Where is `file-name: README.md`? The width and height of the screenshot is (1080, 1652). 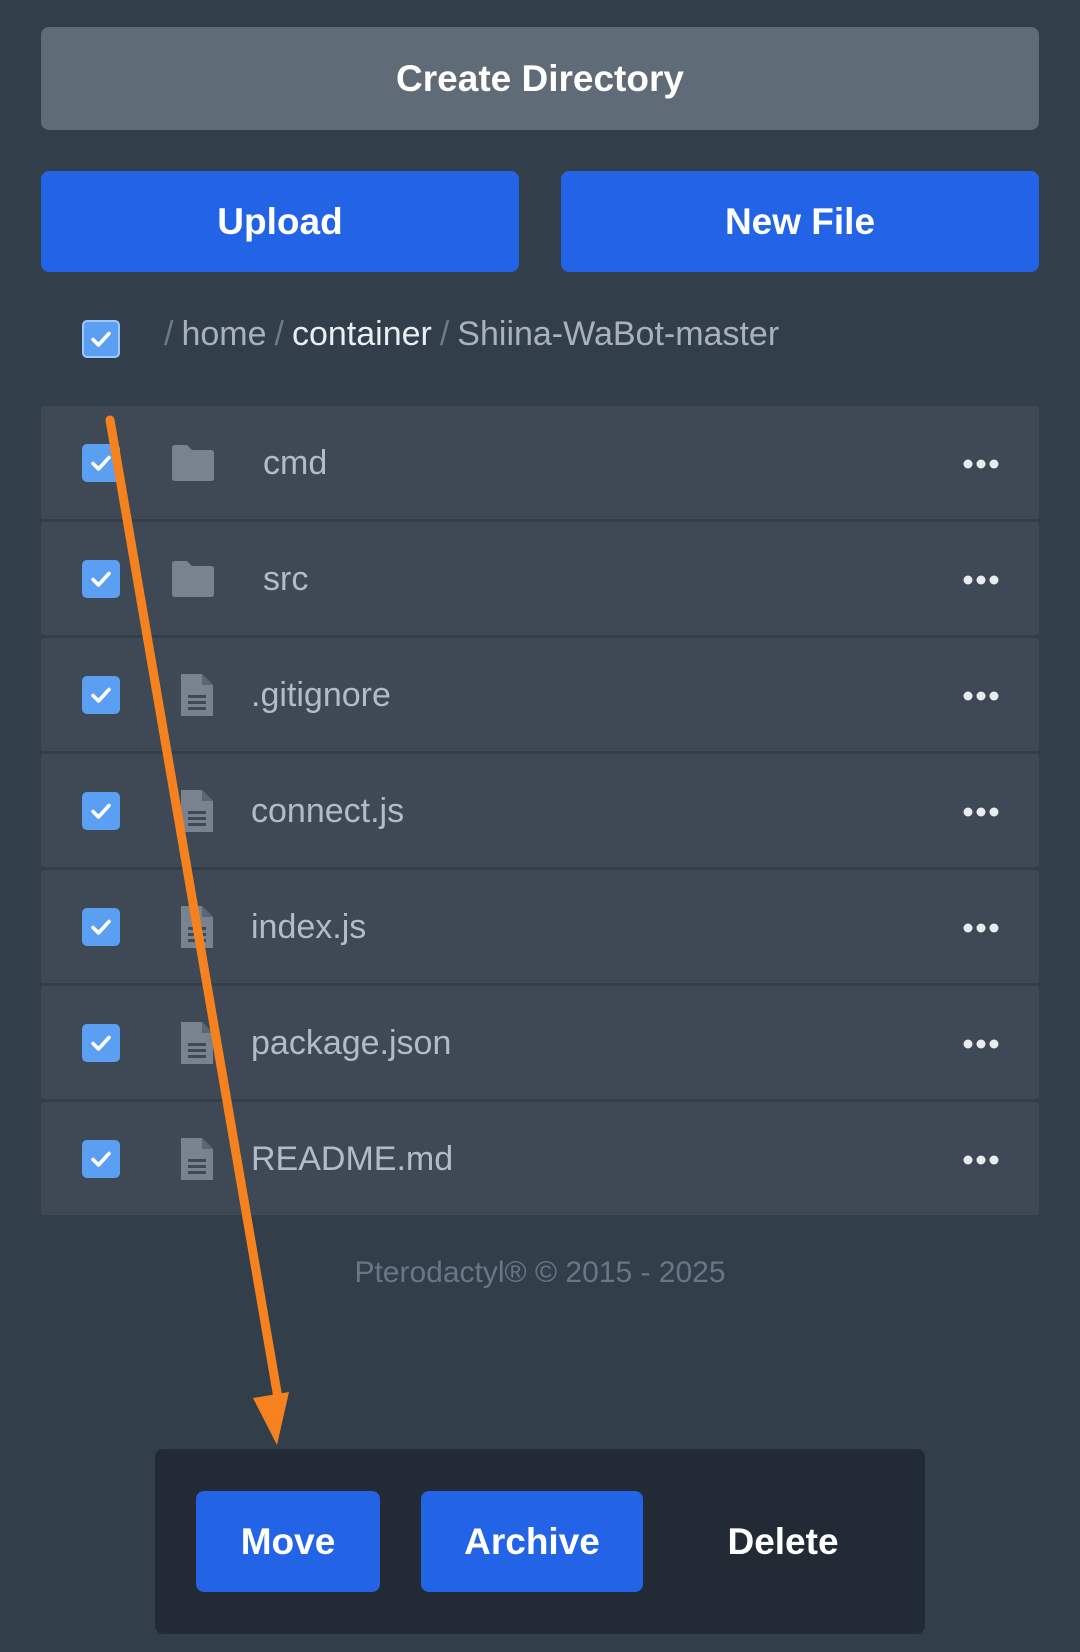
file-name: README.md is located at coordinates (352, 1159).